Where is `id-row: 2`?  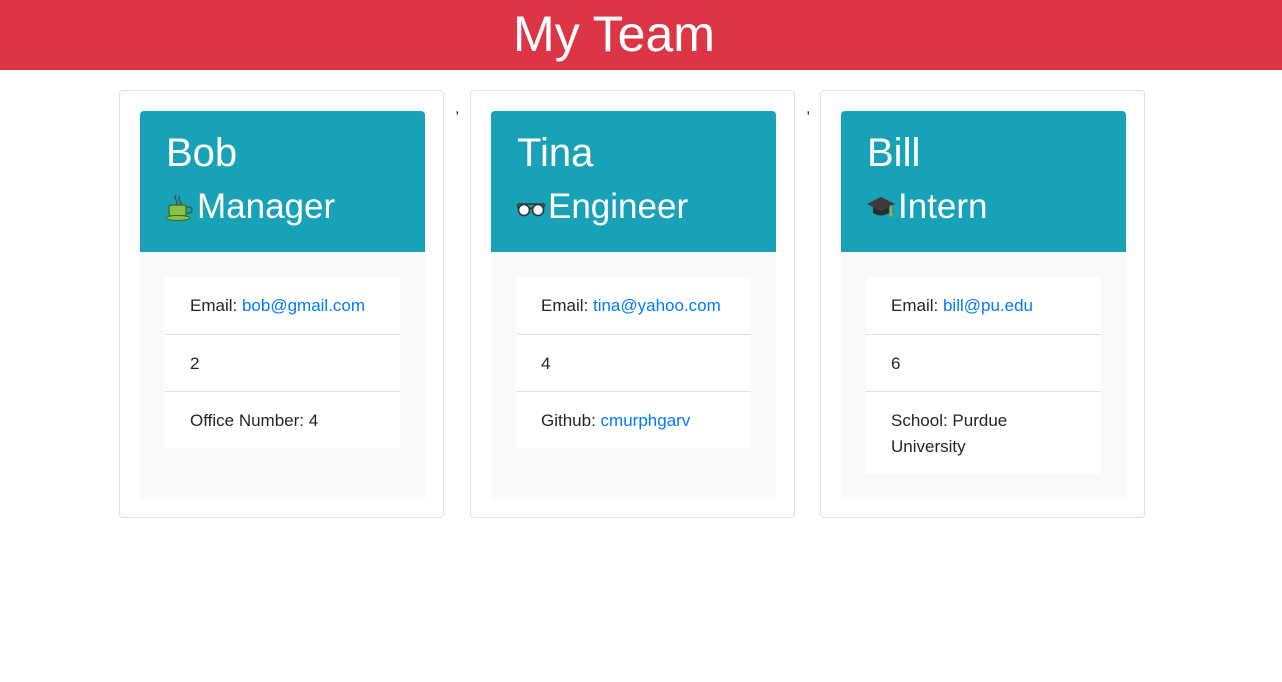
id-row: 2 is located at coordinates (282, 362).